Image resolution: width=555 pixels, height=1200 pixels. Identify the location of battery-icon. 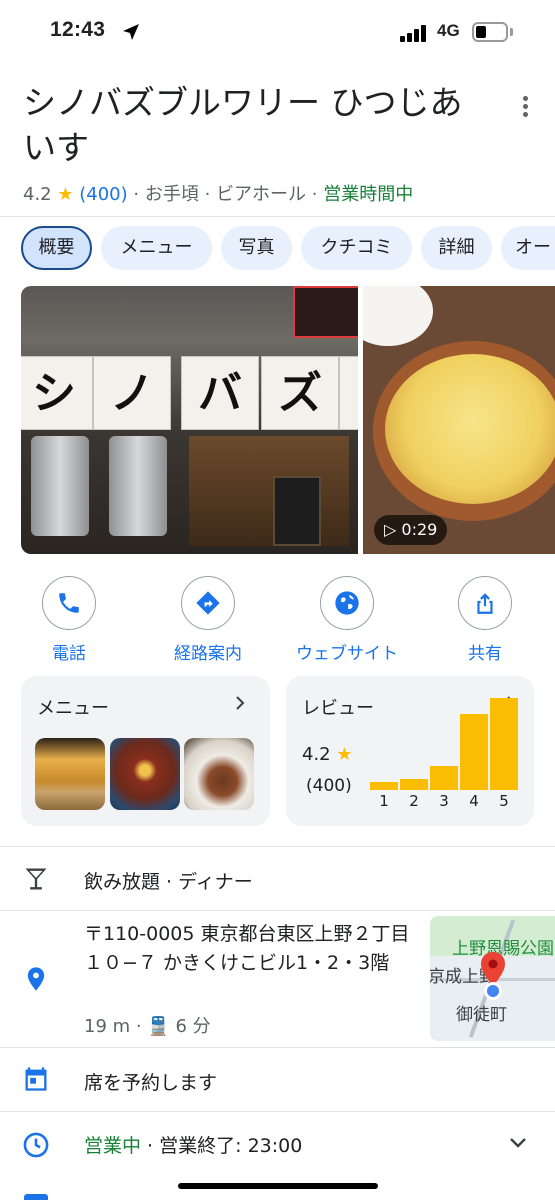
(490, 32).